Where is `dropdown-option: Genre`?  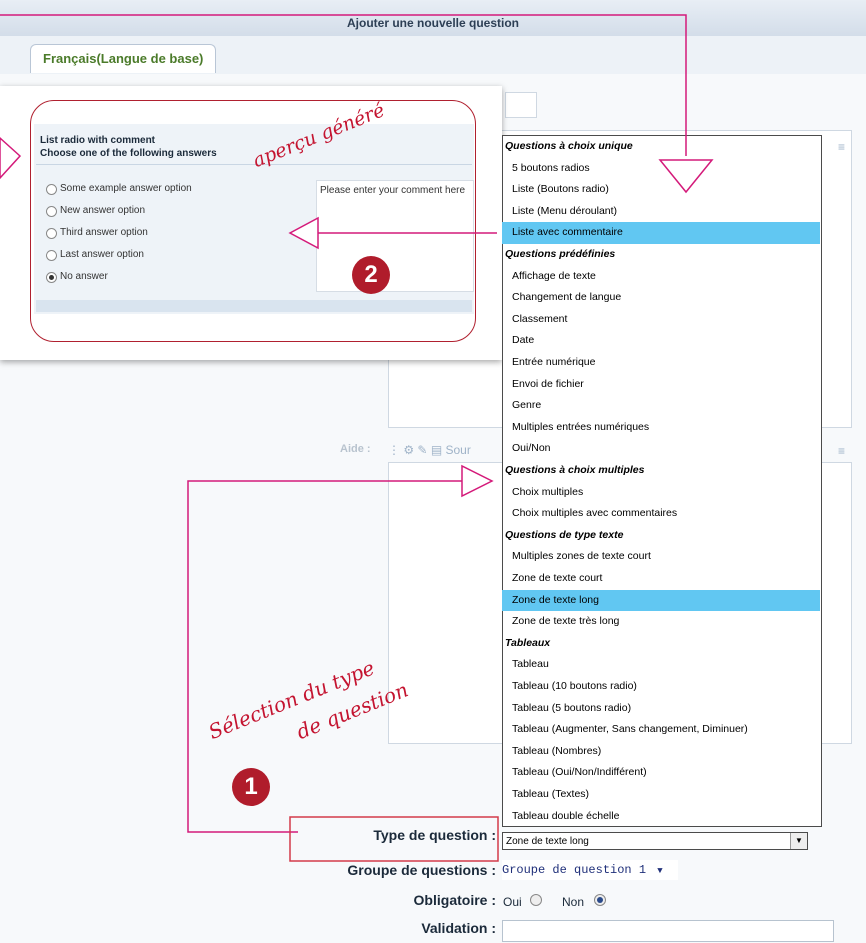 dropdown-option: Genre is located at coordinates (661, 406).